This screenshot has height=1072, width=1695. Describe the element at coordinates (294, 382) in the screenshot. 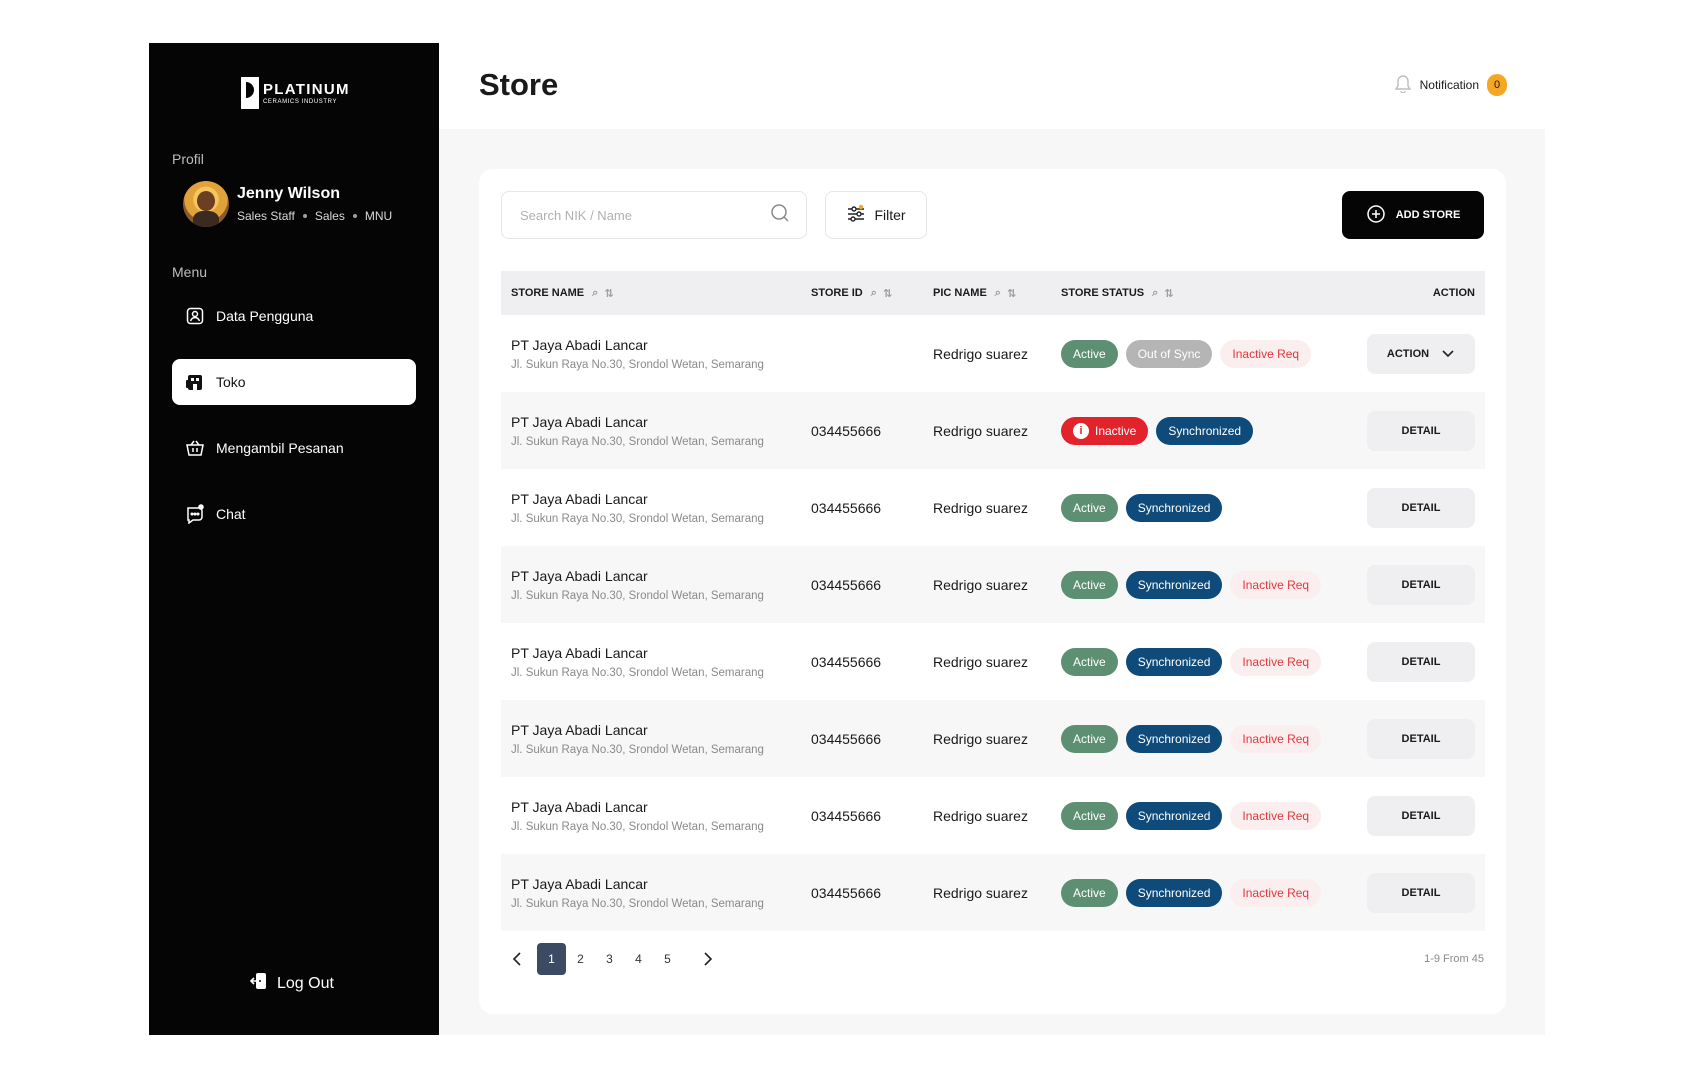

I see `sidebar-item-toko: Toko` at that location.